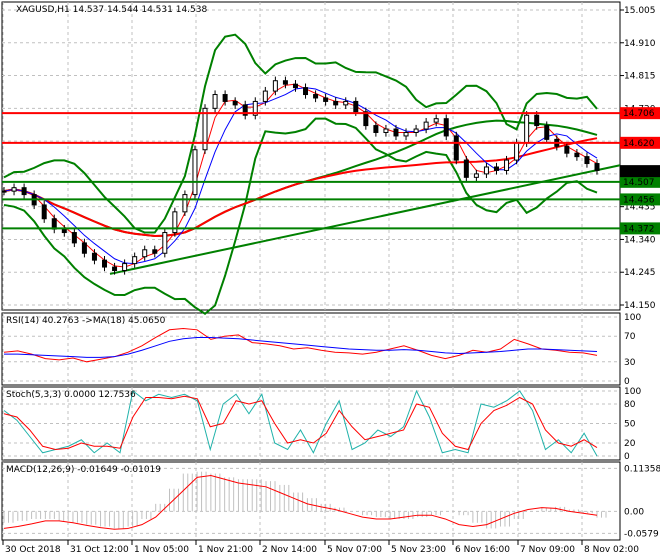 The height and width of the screenshot is (560, 660). Describe the element at coordinates (630, 337) in the screenshot. I see `indicator-tick-label: 70` at that location.